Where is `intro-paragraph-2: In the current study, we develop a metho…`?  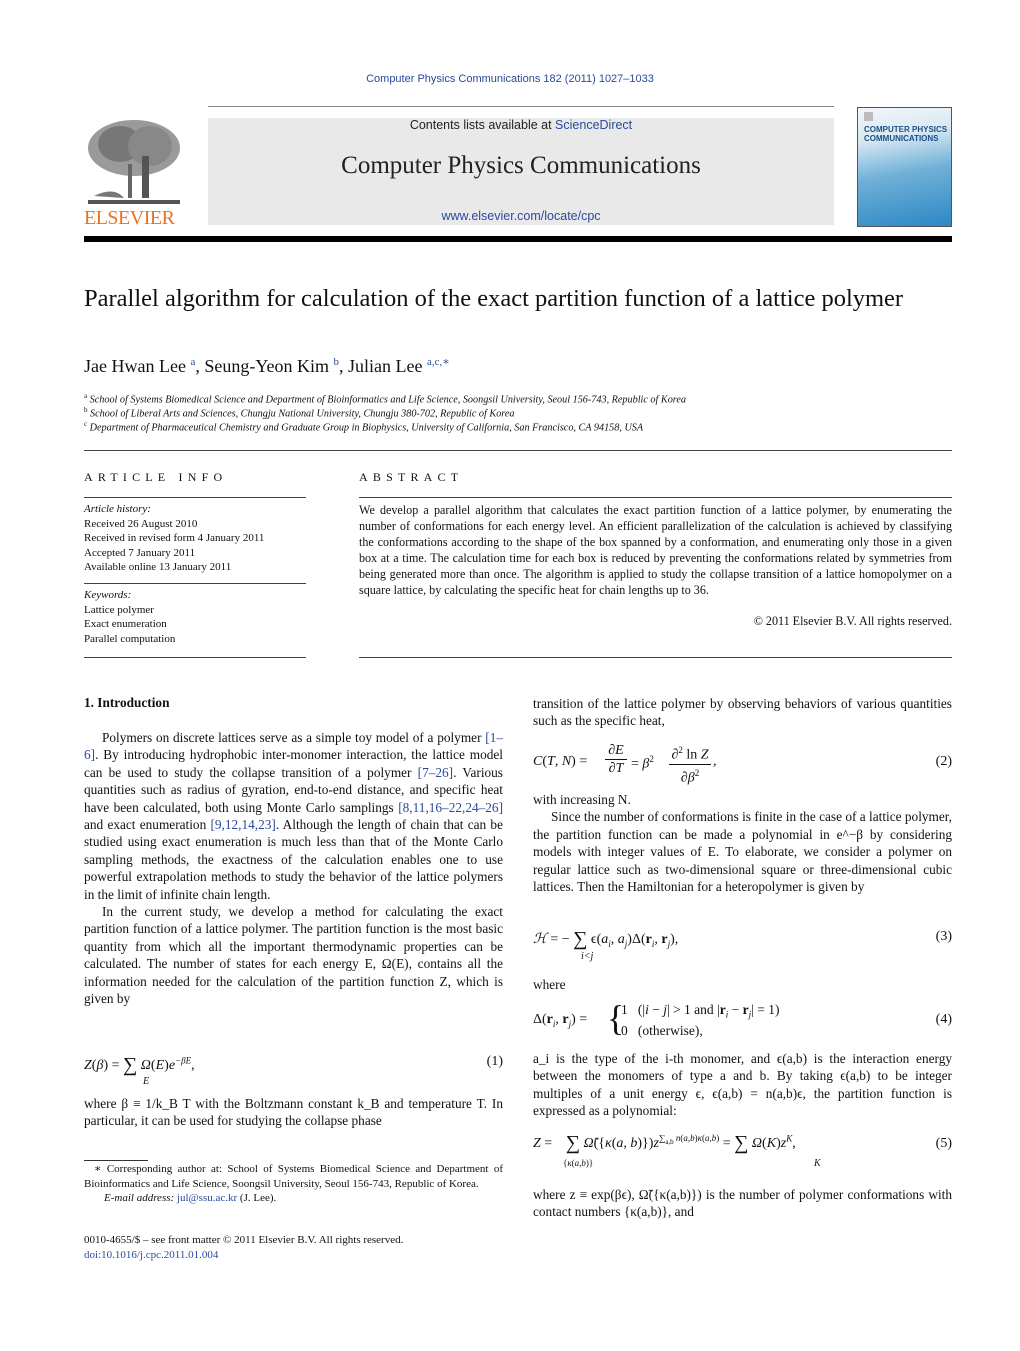 intro-paragraph-2: In the current study, we develop a metho… is located at coordinates (293, 955).